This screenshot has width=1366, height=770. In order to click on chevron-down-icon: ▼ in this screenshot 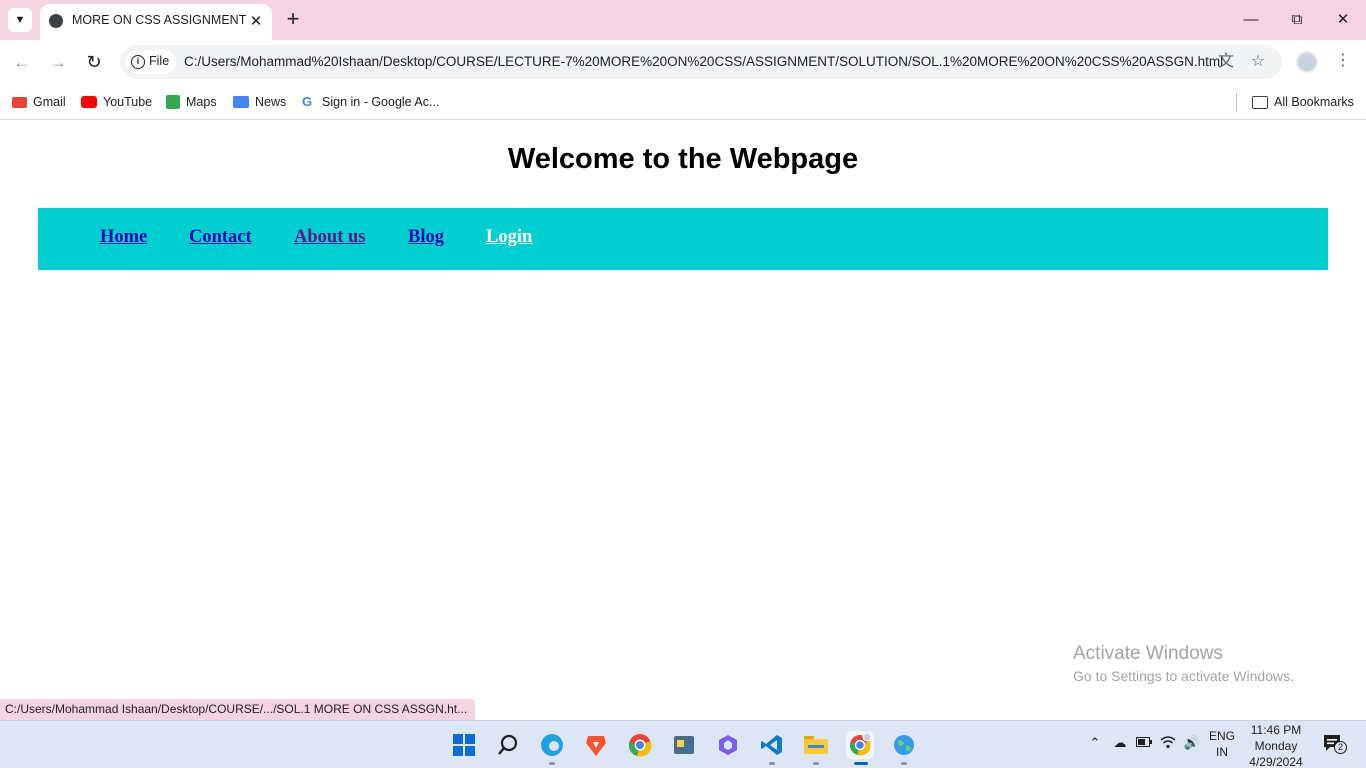, I will do `click(20, 20)`.